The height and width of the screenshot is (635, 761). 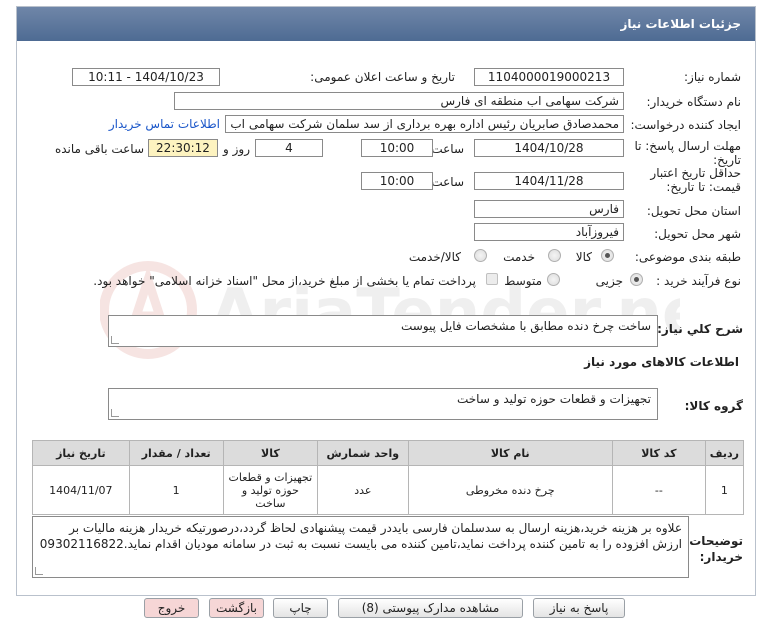 What do you see at coordinates (81, 490) in the screenshot?
I see `cell-need-date: 1404/11/07` at bounding box center [81, 490].